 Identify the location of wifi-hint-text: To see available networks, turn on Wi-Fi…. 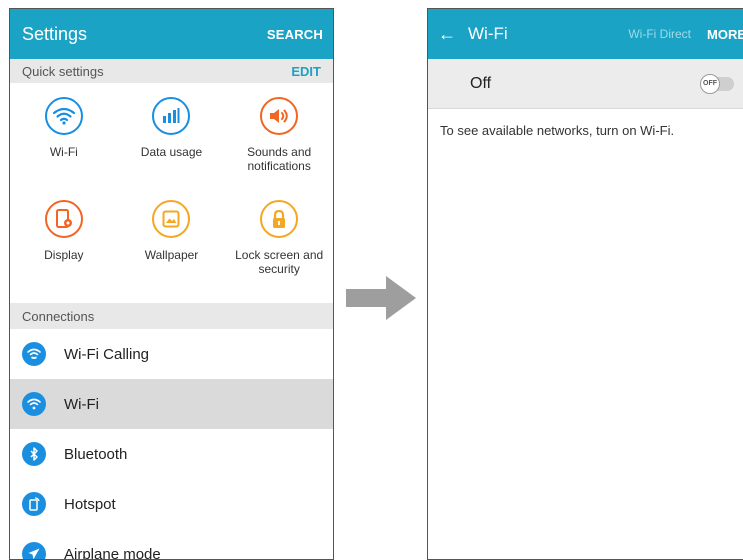
(585, 123).